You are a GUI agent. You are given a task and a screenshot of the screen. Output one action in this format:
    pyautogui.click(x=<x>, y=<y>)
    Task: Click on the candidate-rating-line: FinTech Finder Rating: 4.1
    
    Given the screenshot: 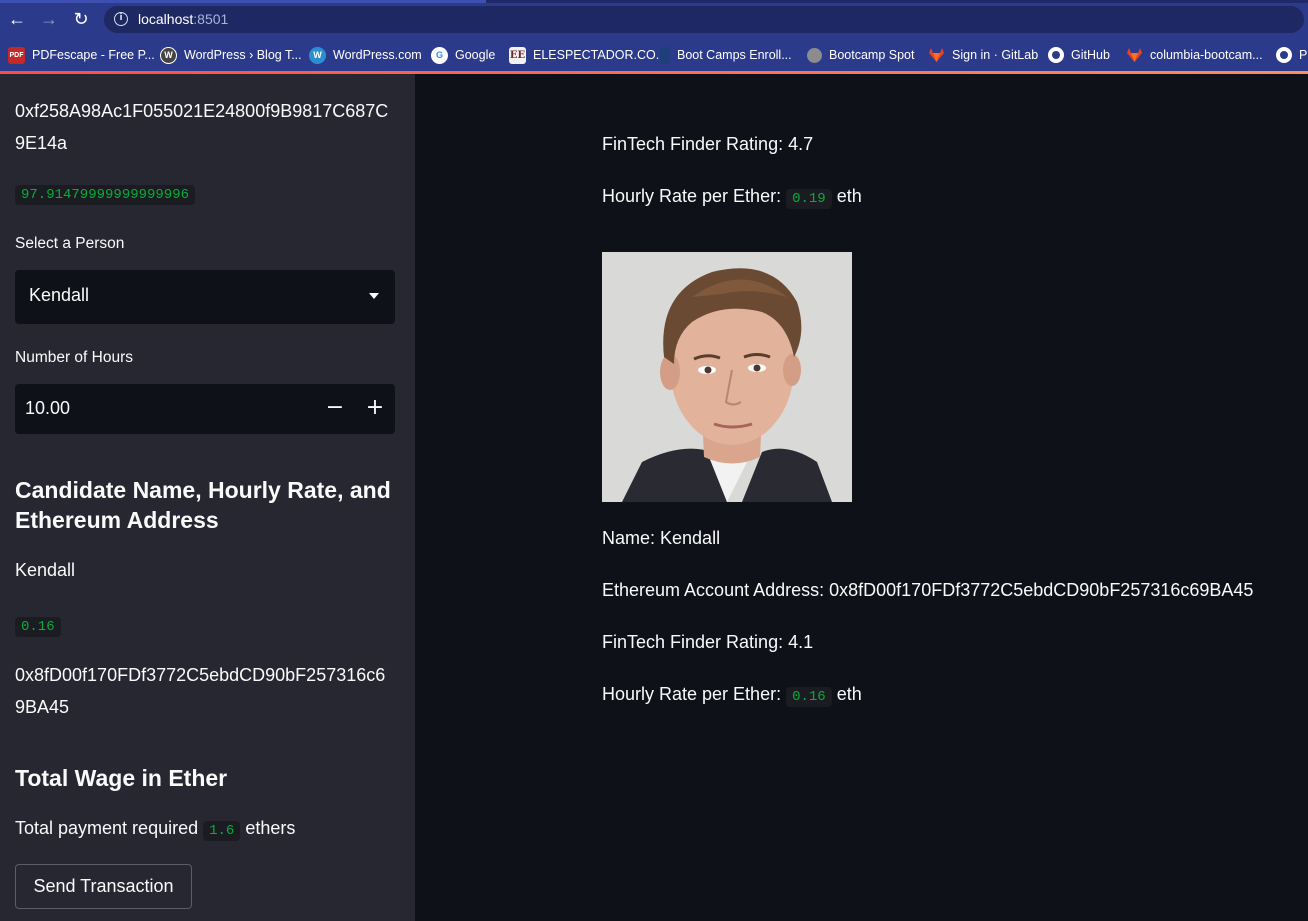 What is the action you would take?
    pyautogui.click(x=708, y=642)
    